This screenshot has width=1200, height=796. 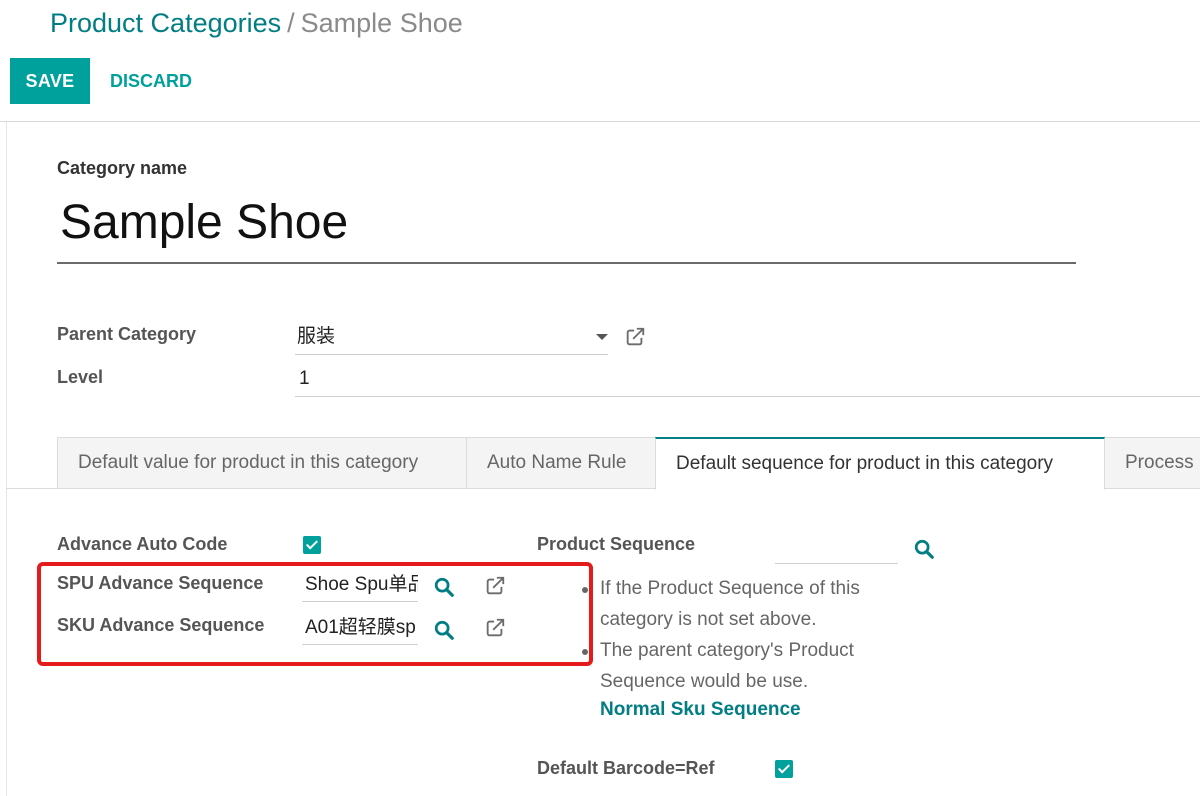 What do you see at coordinates (161, 625) in the screenshot?
I see `sku-advance-sequence-label: SKU Advance Sequence` at bounding box center [161, 625].